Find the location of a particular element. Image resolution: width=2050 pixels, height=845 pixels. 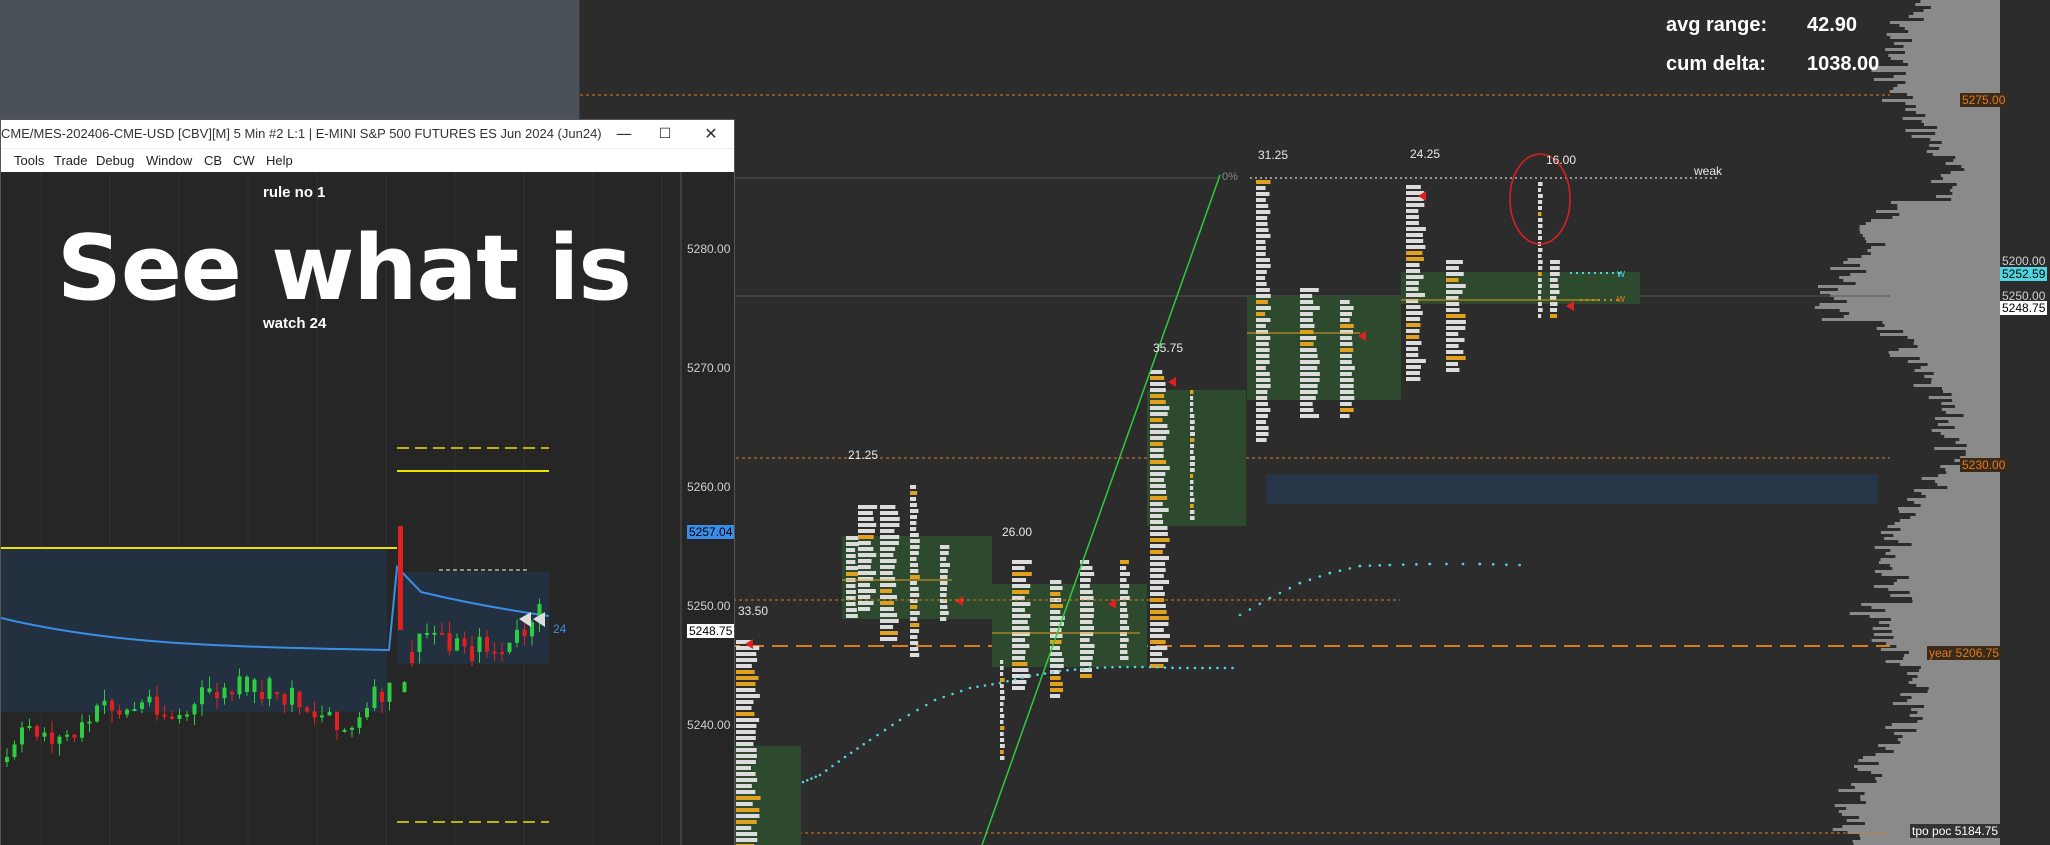

menu-cw: CW is located at coordinates (244, 160).